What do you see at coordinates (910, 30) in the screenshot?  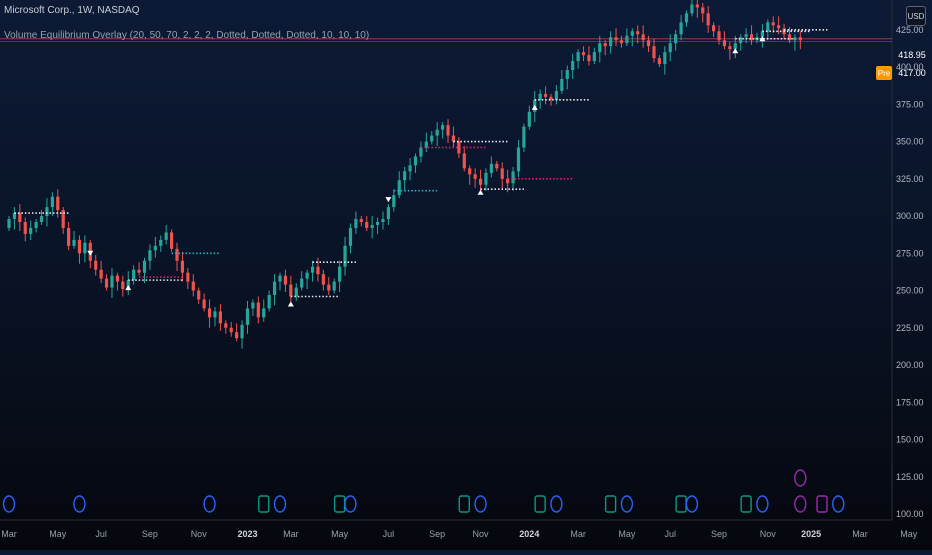 I see `y-tick-label: 425.00` at bounding box center [910, 30].